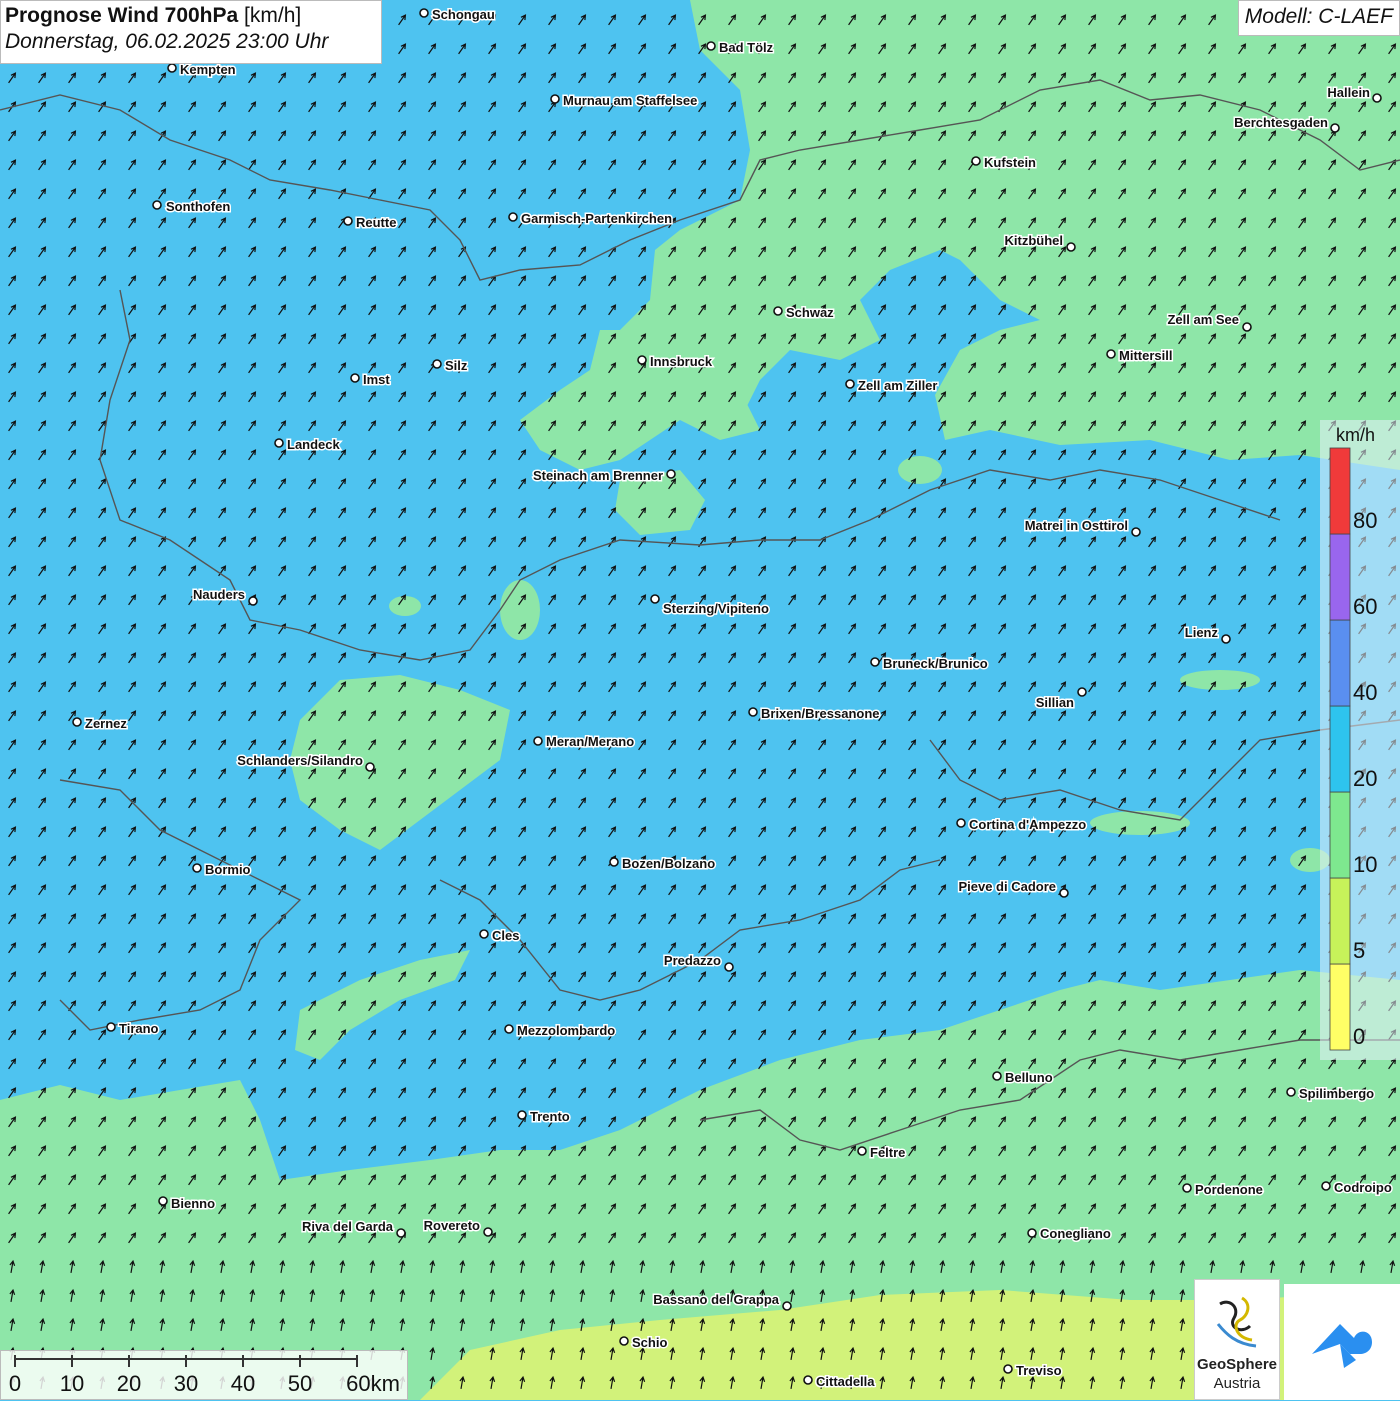 This screenshot has width=1400, height=1401. I want to click on city-spilimbergo: Spilimbergo, so click(1331, 1094).